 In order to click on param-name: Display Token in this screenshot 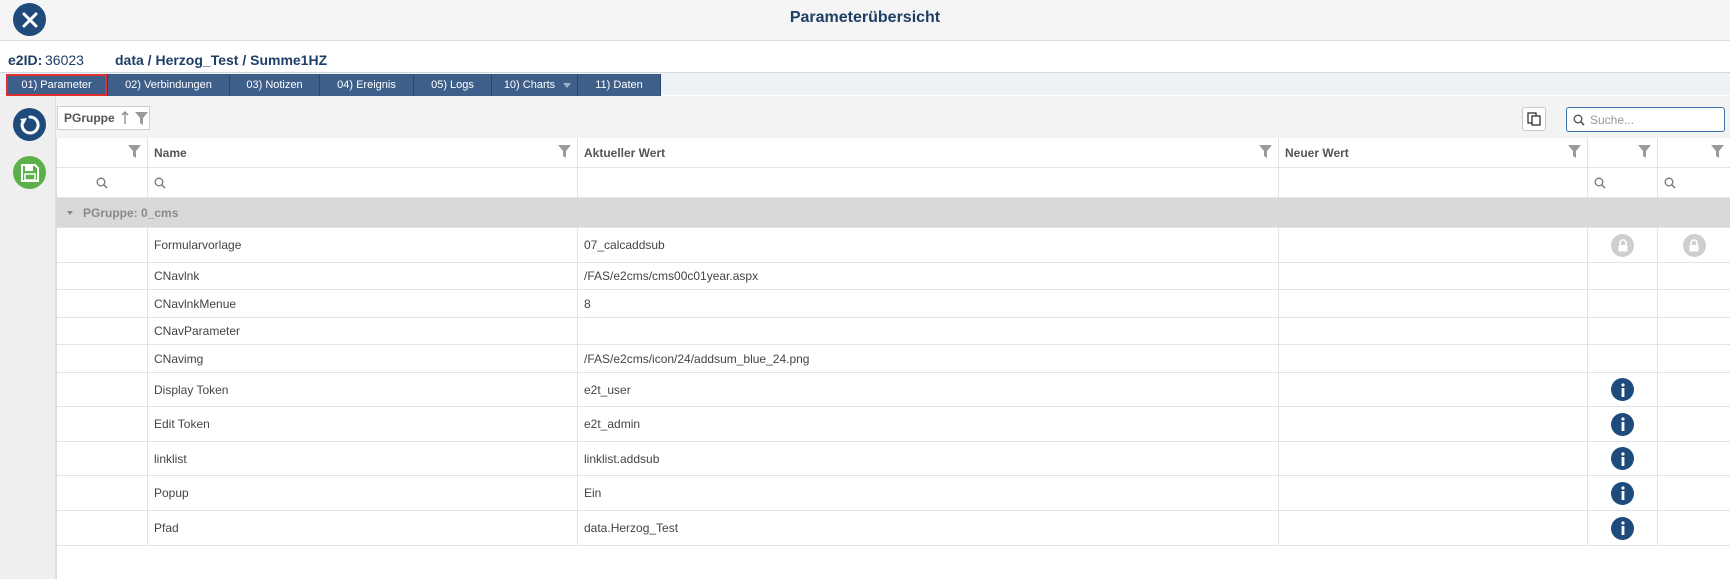, I will do `click(363, 389)`.